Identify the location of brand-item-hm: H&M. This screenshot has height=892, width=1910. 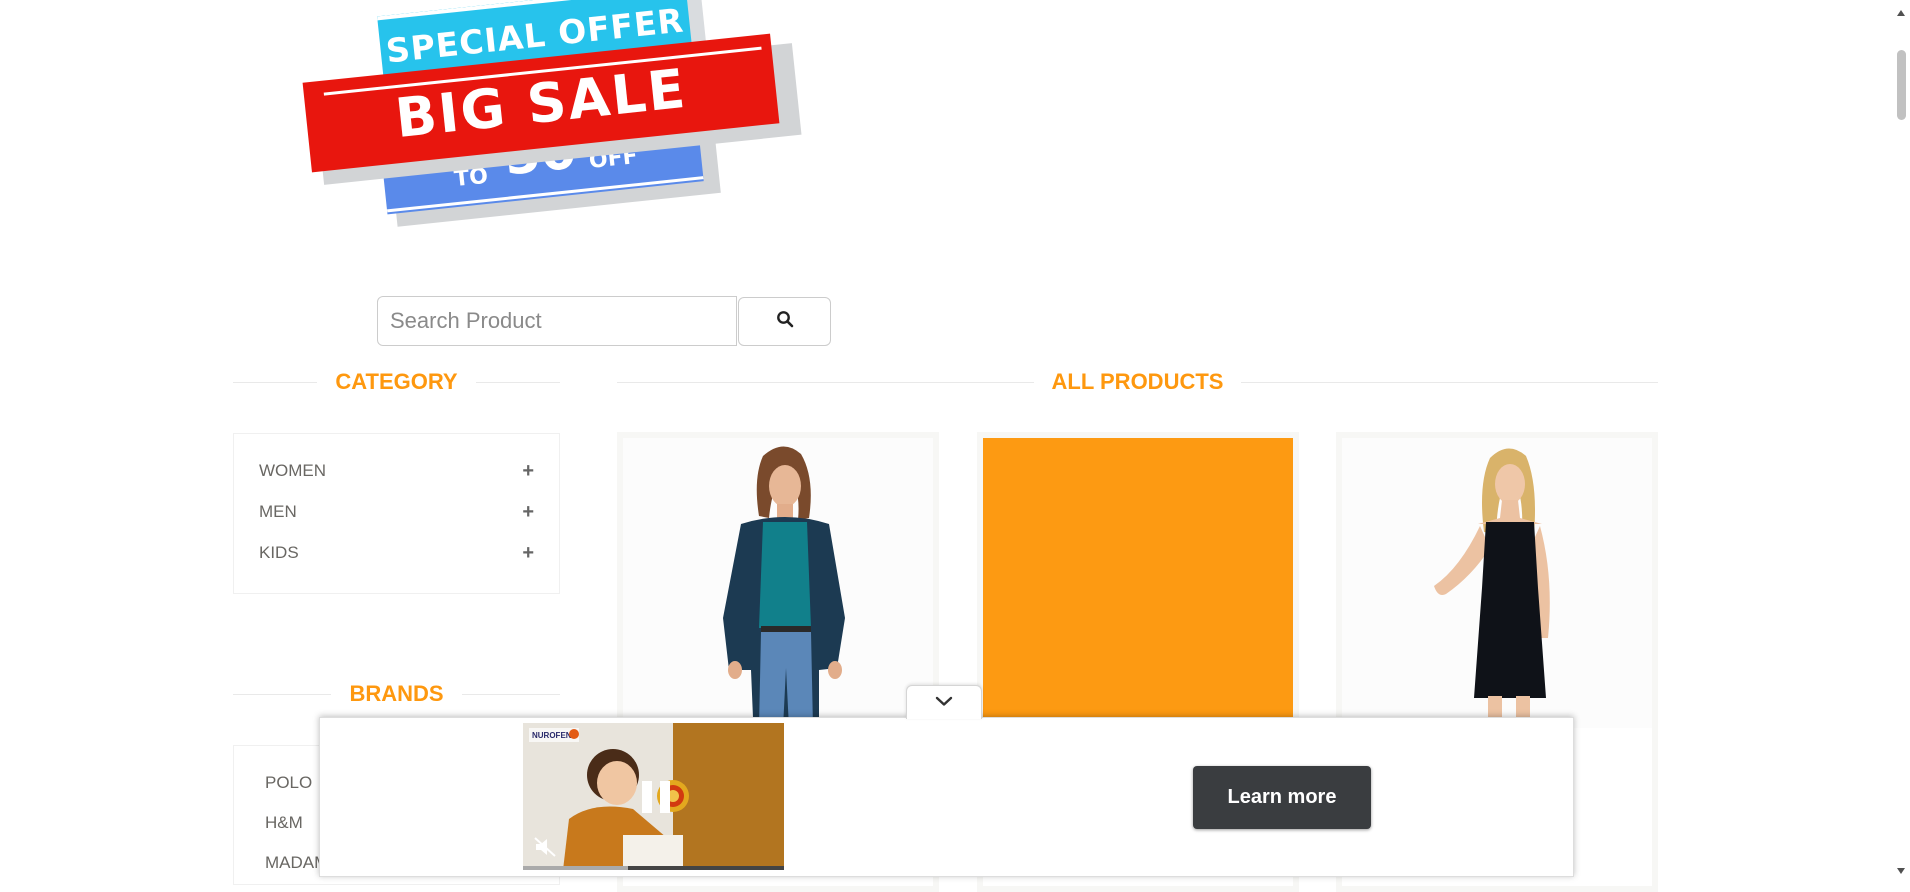
(284, 823).